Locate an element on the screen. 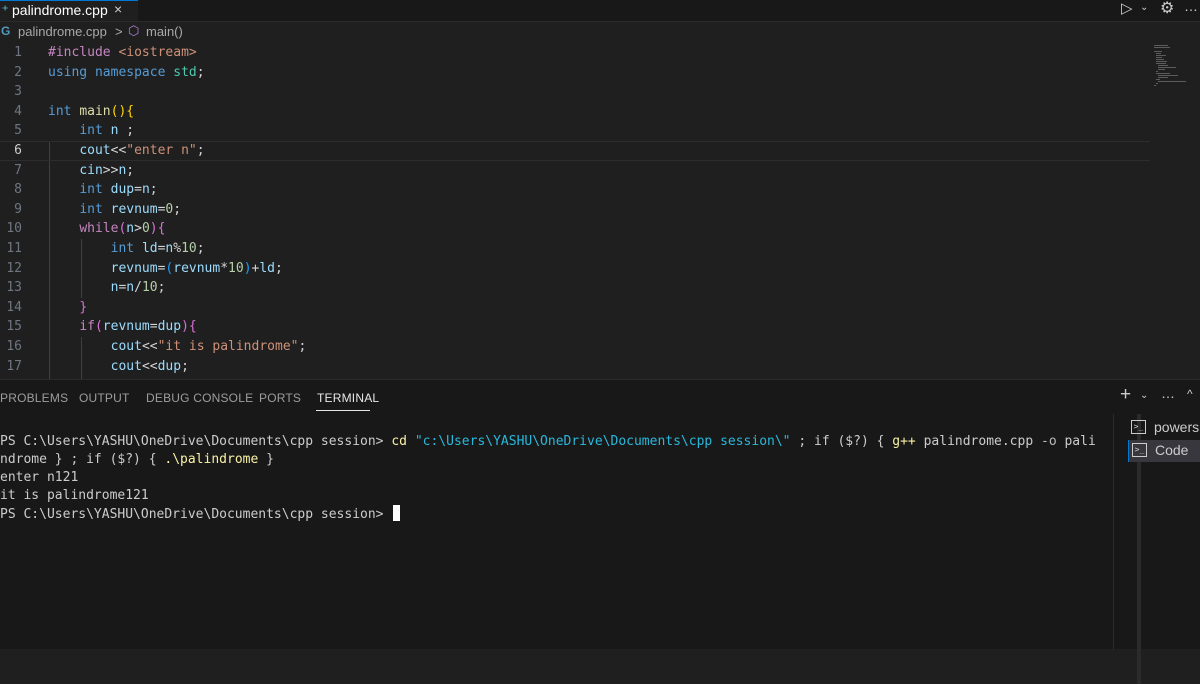 This screenshot has width=1200, height=684. code-text: cout<<"it is palindrome"; is located at coordinates (208, 346).